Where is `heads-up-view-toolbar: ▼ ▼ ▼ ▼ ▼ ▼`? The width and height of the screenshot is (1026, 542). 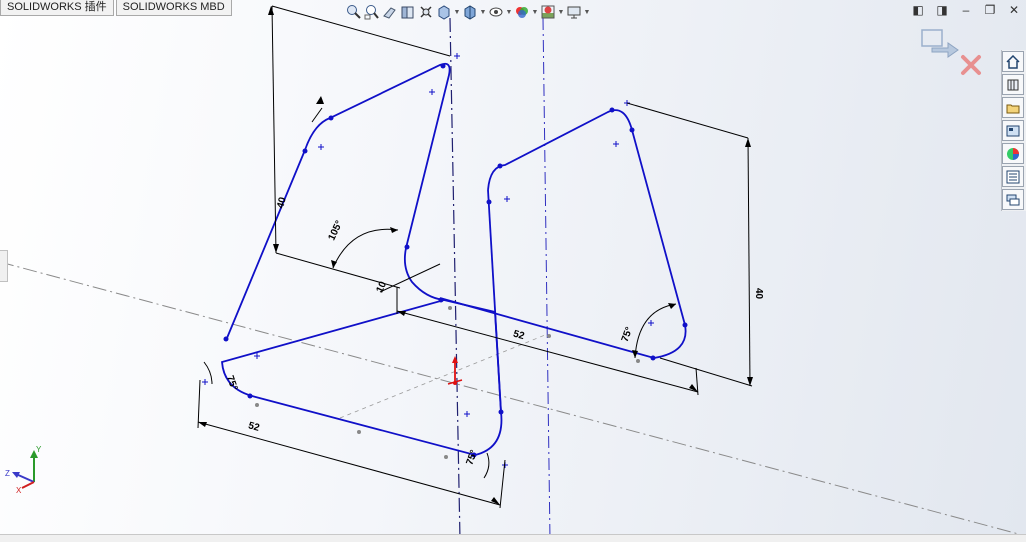 heads-up-view-toolbar: ▼ ▼ ▼ ▼ ▼ ▼ is located at coordinates (468, 12).